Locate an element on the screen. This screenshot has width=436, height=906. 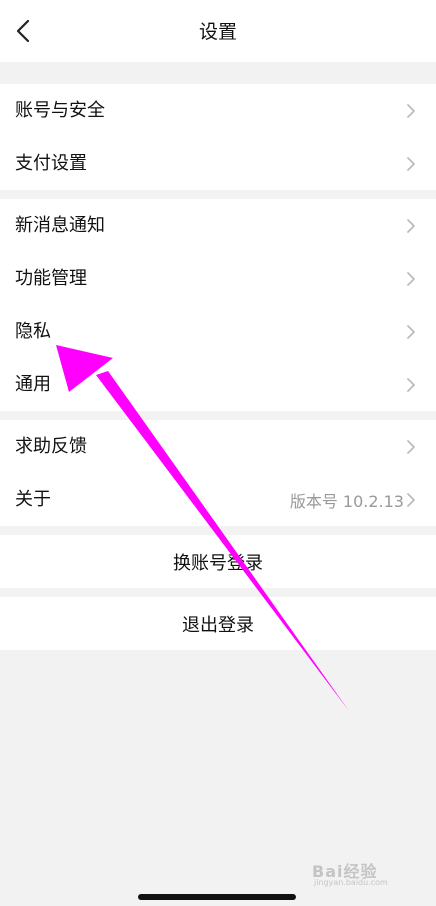
settings-item-account-security: 账号与安全 is located at coordinates (218, 110).